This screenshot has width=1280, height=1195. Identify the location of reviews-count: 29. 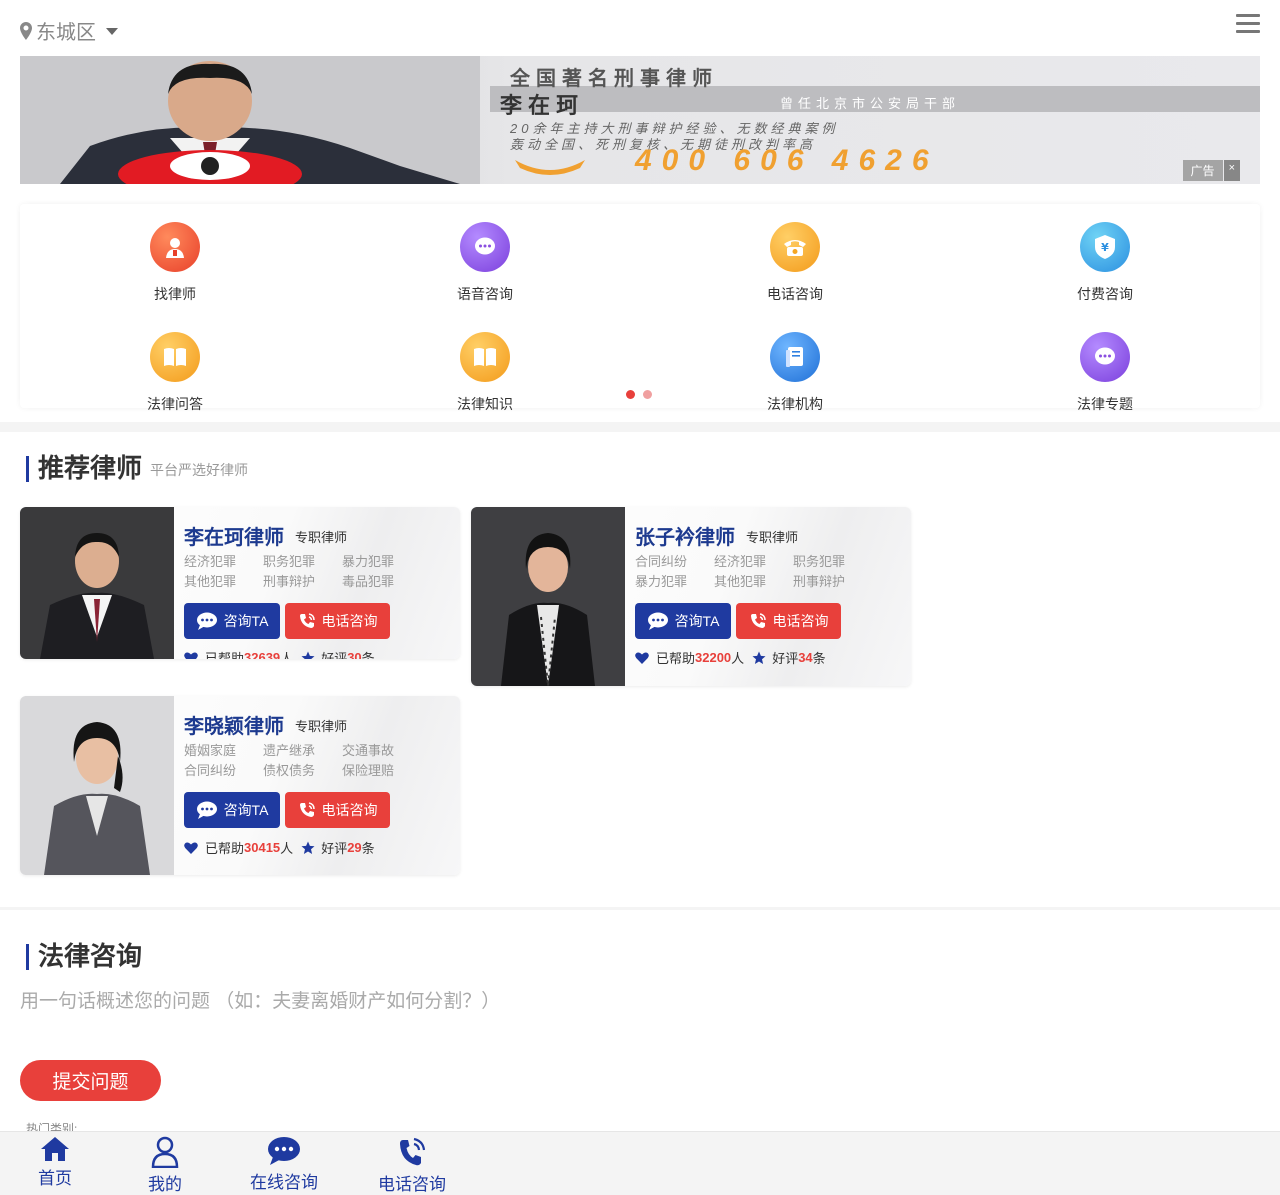
(354, 847).